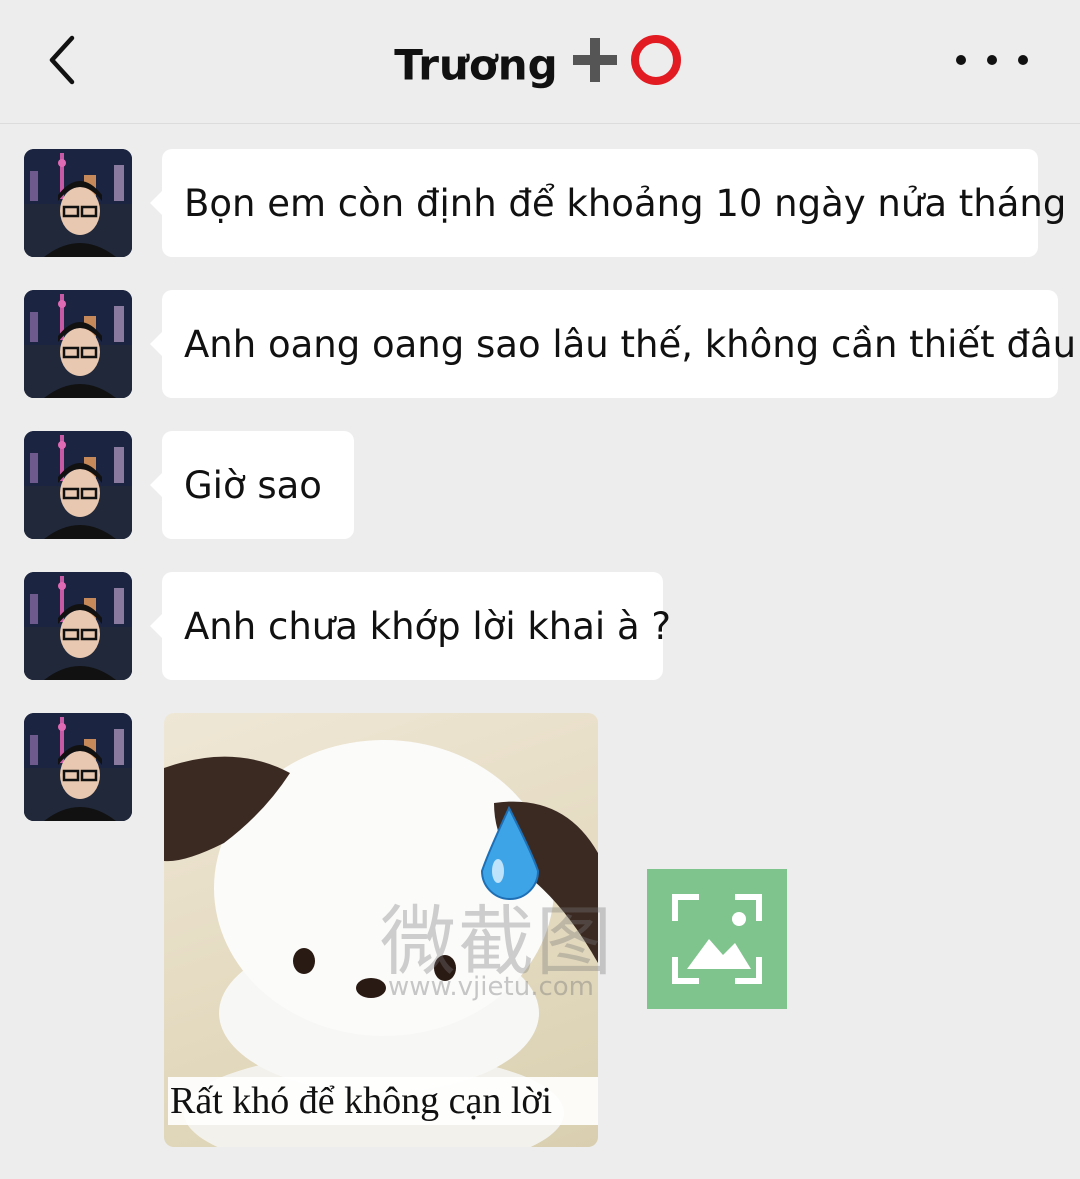  What do you see at coordinates (626, 60) in the screenshot?
I see `plus-circle-emoji-icon` at bounding box center [626, 60].